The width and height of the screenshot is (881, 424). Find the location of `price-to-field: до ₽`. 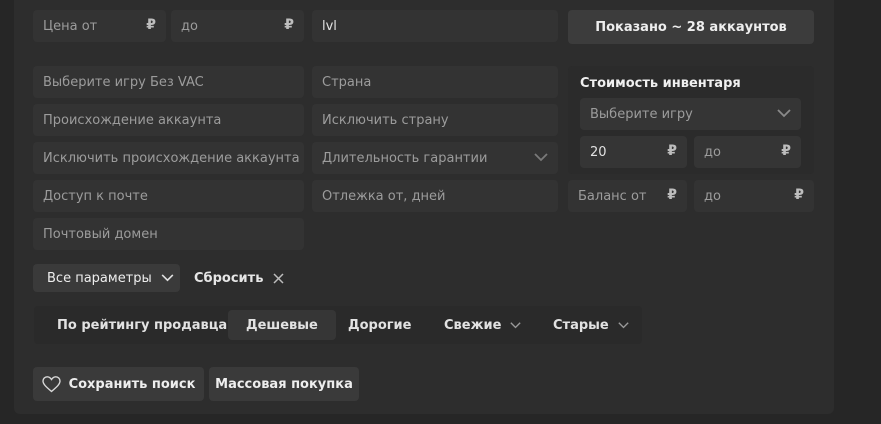

price-to-field: до ₽ is located at coordinates (237, 26).